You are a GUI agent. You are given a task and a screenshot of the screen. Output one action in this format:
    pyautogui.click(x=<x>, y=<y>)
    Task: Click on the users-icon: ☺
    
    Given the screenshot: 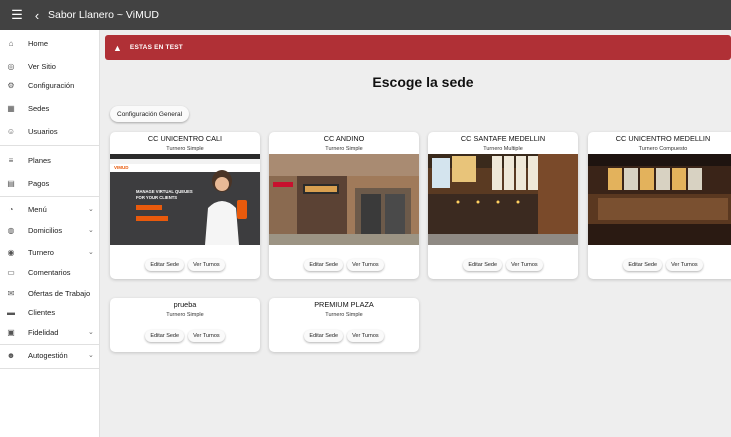 What is the action you would take?
    pyautogui.click(x=11, y=131)
    